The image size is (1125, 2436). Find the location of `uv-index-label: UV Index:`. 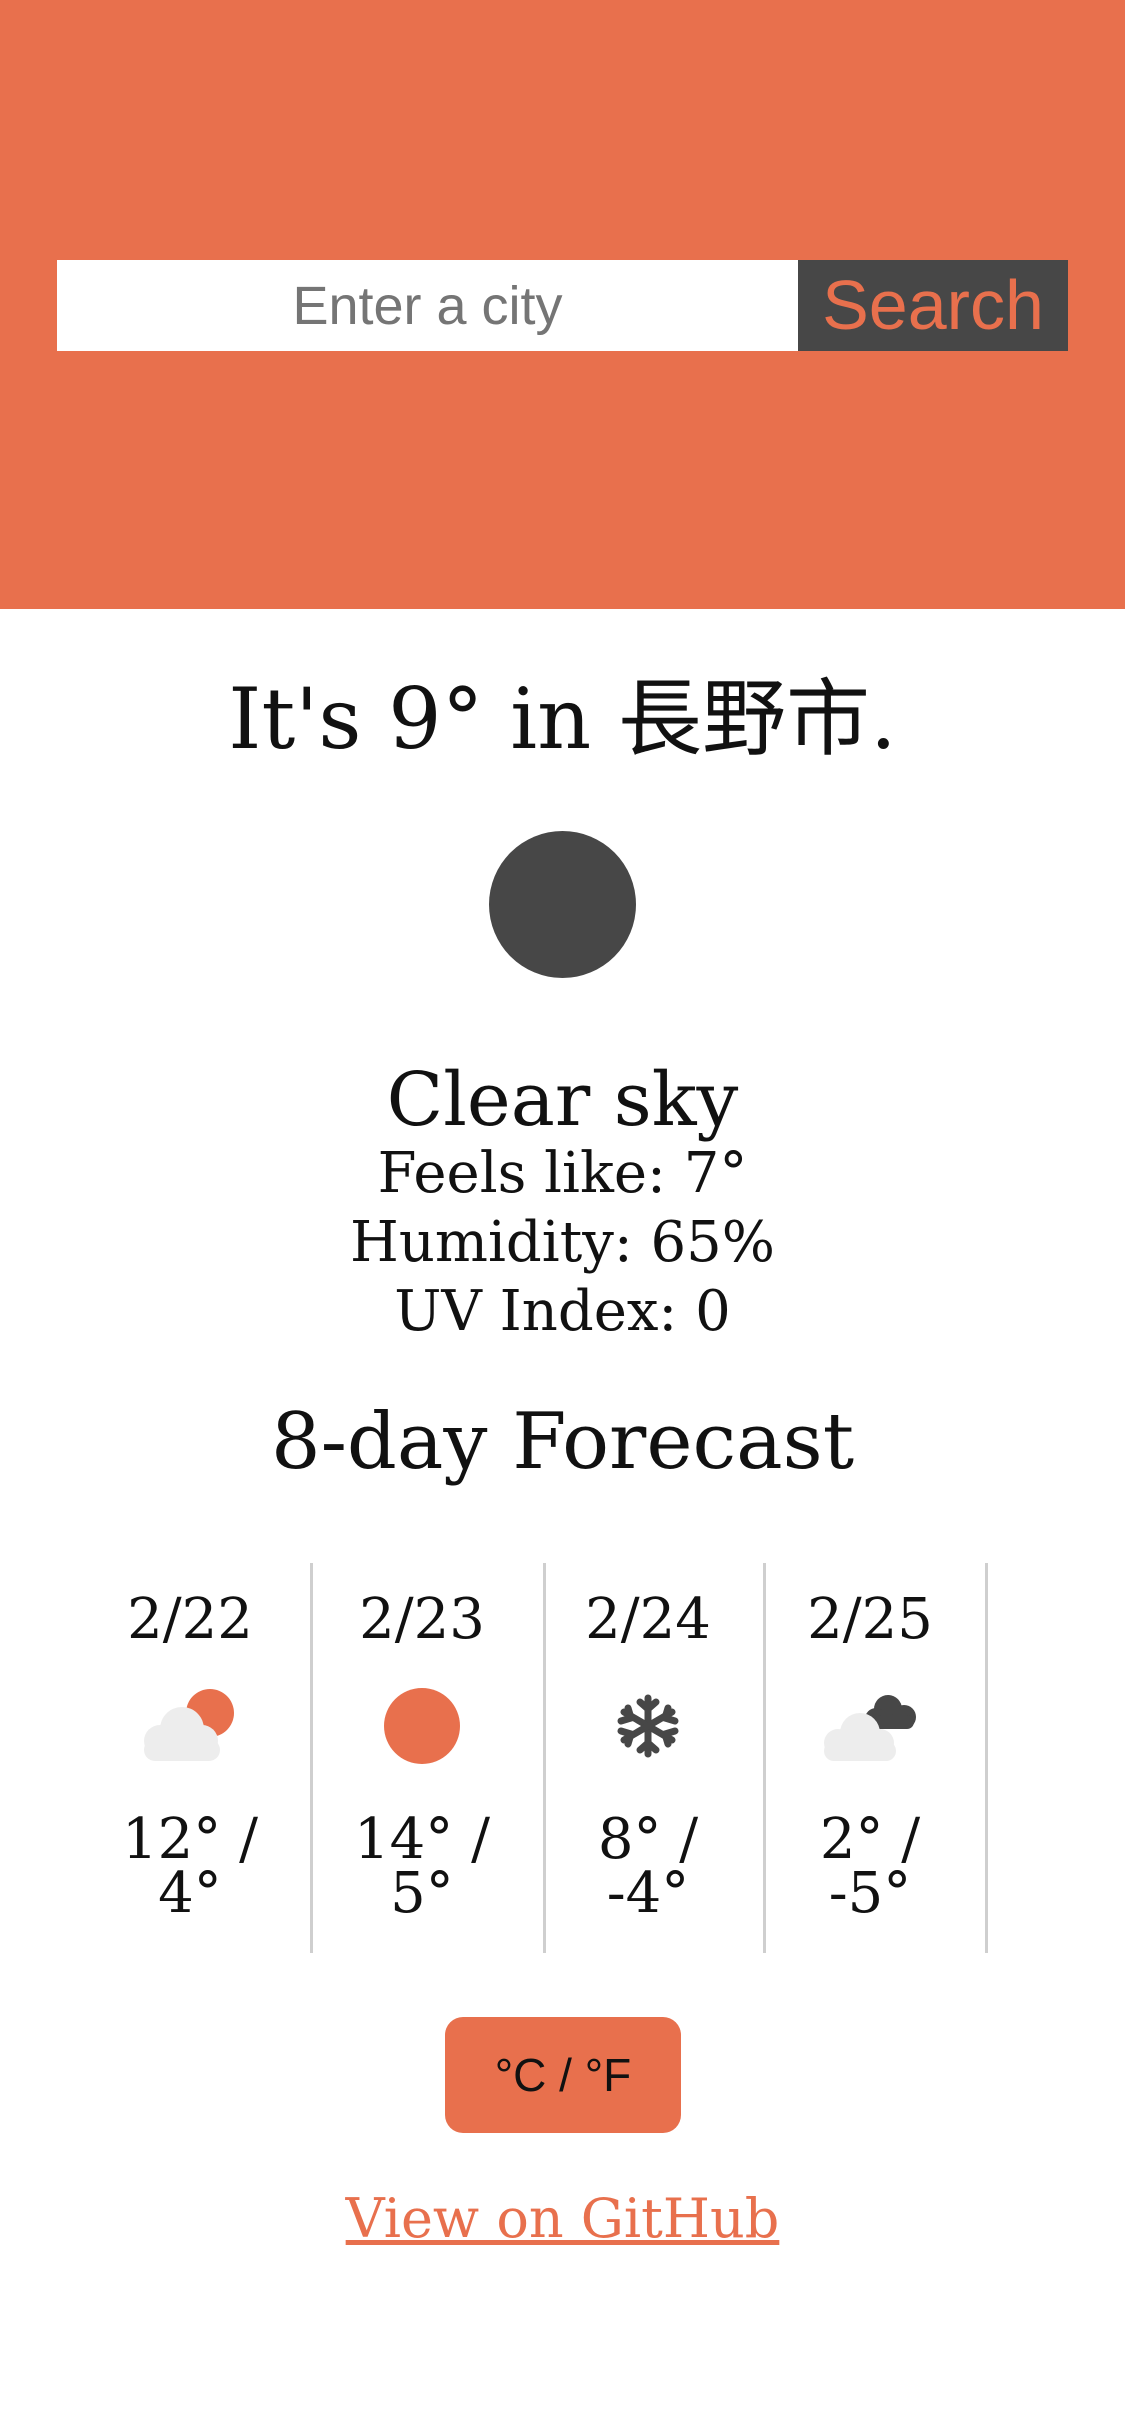

uv-index-label: UV Index: is located at coordinates (545, 1311).